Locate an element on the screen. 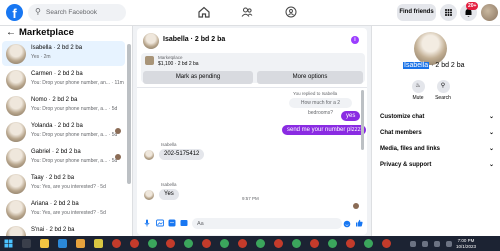  search-button: ⚲ Search is located at coordinates (443, 90).